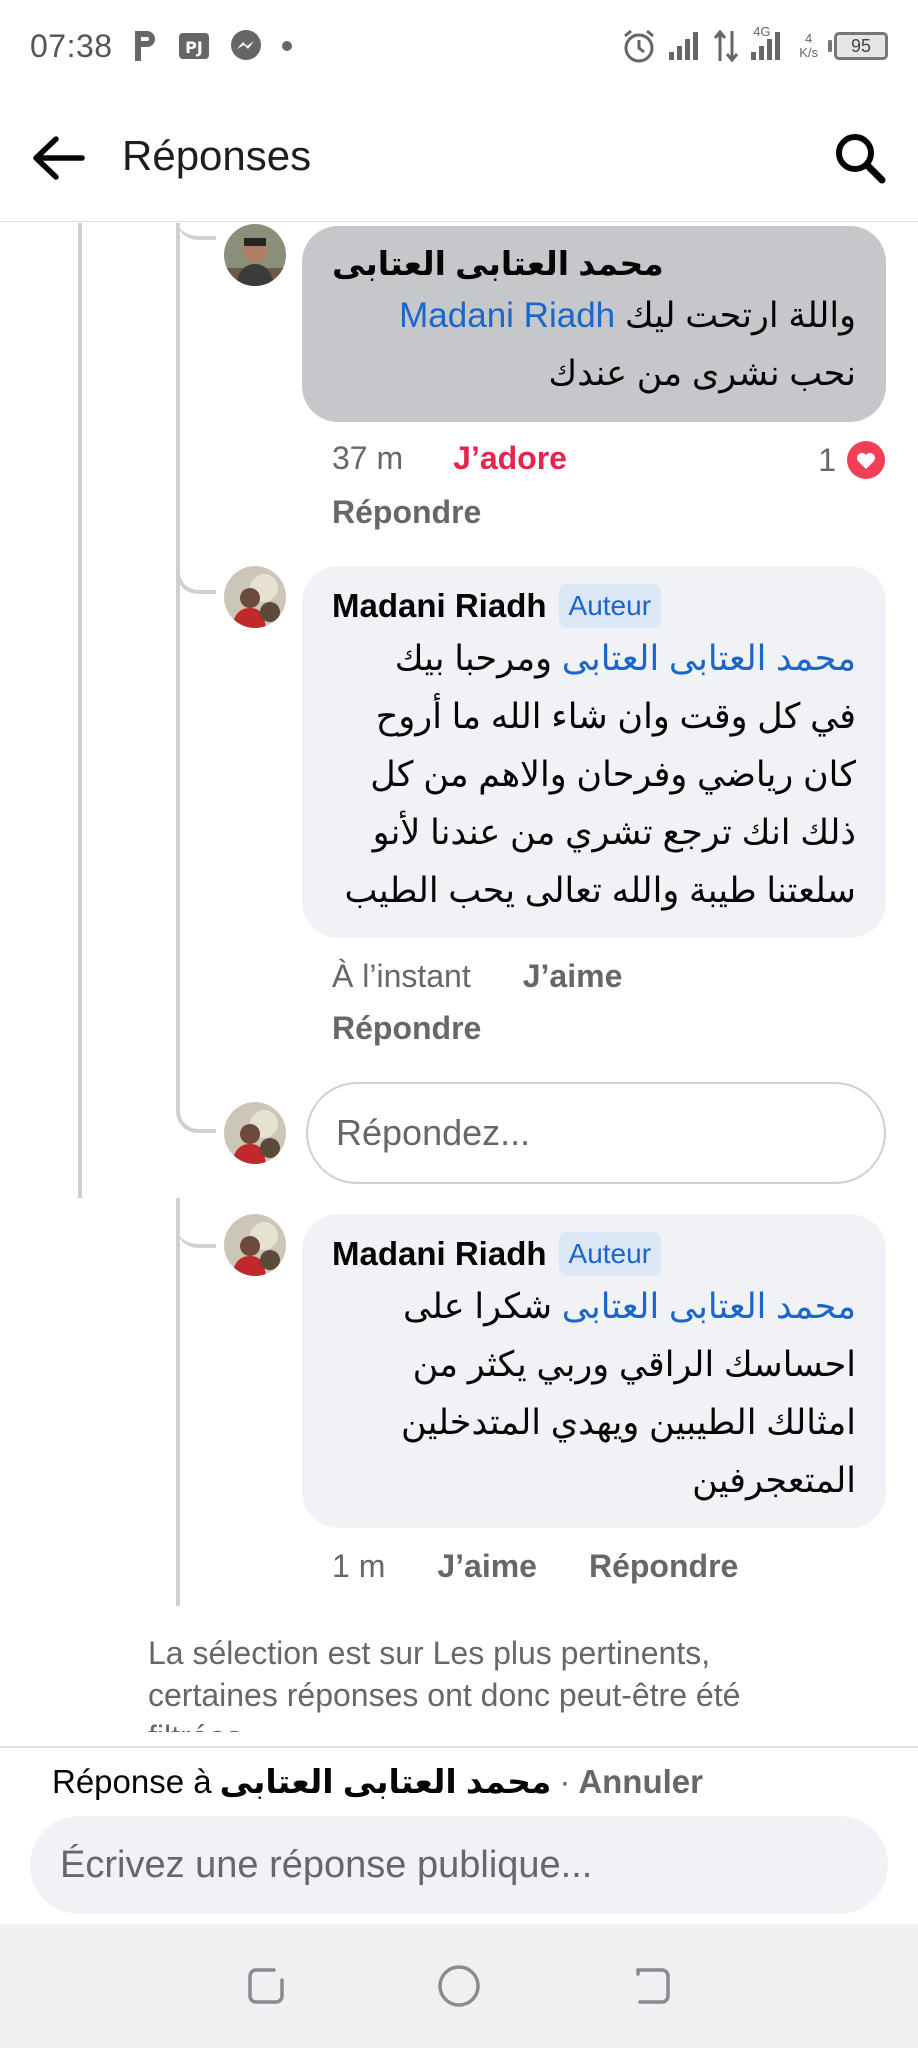 Image resolution: width=918 pixels, height=2048 pixels. I want to click on battery-tip, so click(830, 46).